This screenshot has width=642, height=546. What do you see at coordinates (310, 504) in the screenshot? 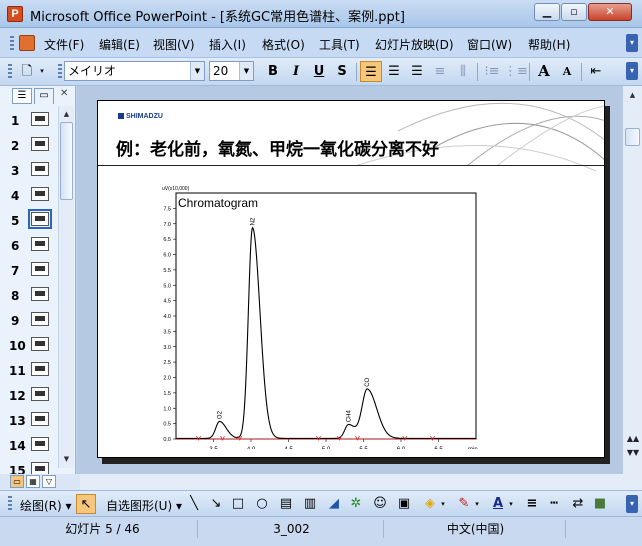
I see `vertical-textbox-icon: ▥` at bounding box center [310, 504].